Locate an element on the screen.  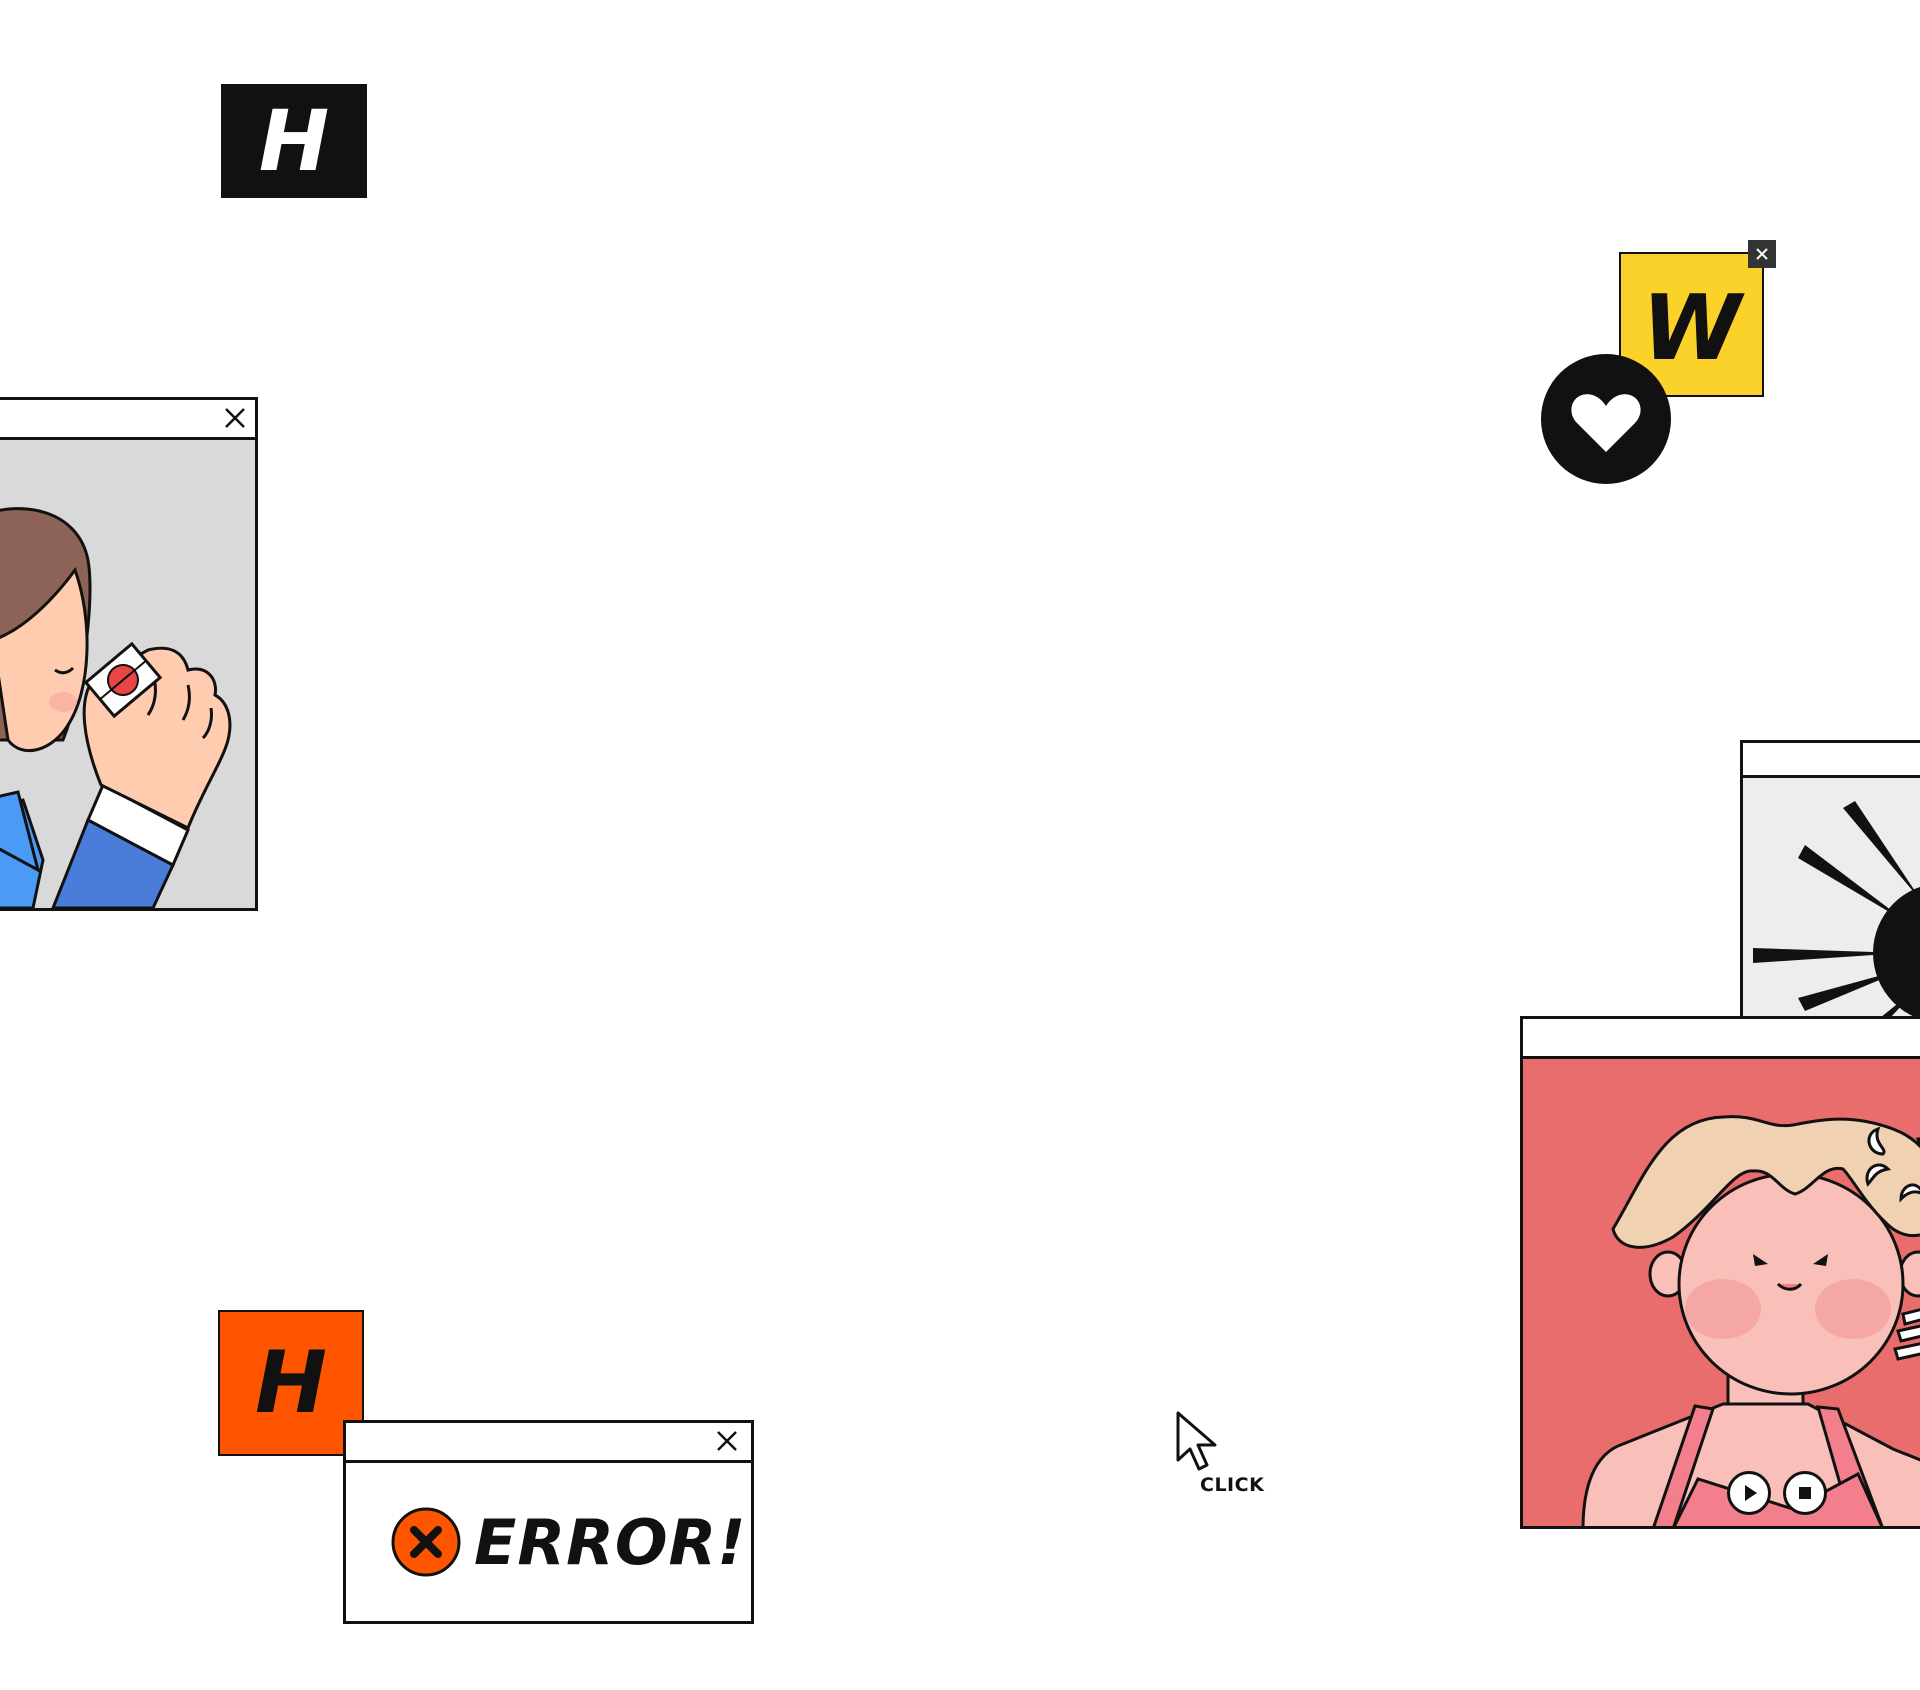
like-button is located at coordinates (1606, 419).